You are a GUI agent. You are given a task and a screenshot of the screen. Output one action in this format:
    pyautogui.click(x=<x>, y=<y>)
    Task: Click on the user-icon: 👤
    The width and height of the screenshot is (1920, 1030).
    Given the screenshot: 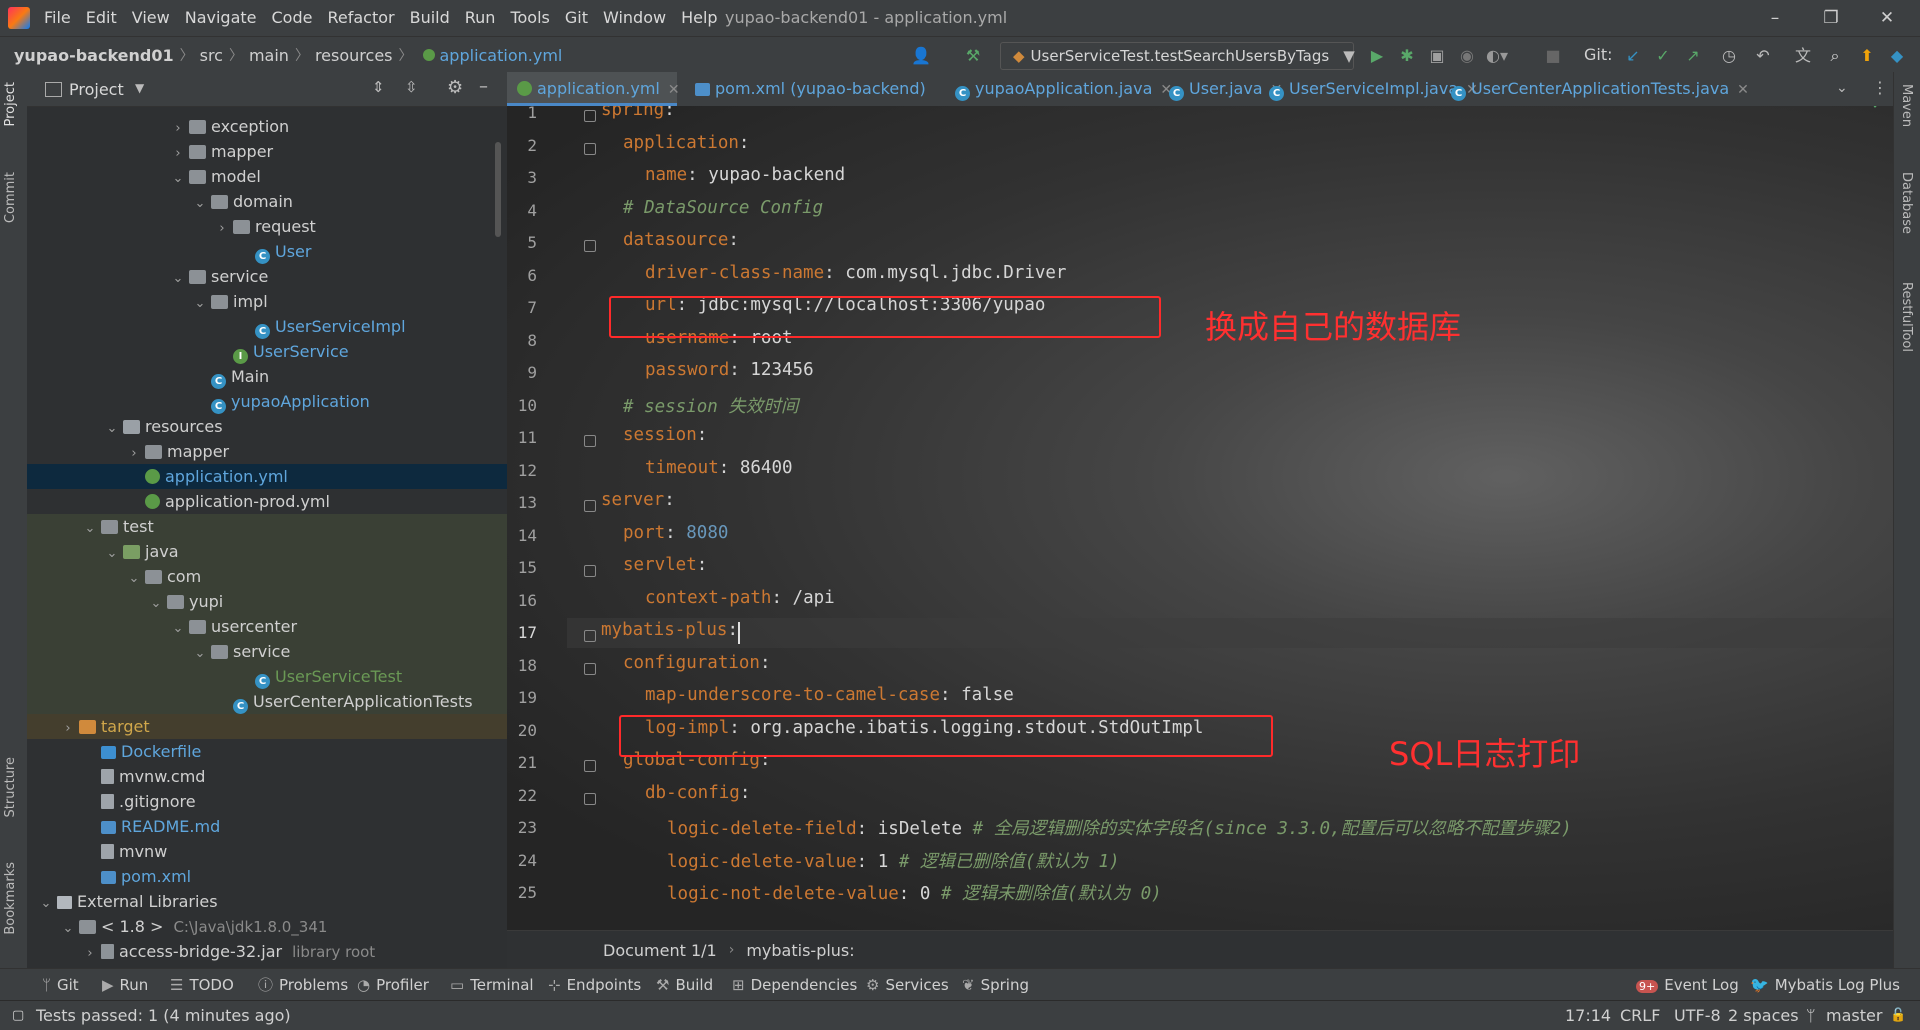 What is the action you would take?
    pyautogui.click(x=921, y=56)
    